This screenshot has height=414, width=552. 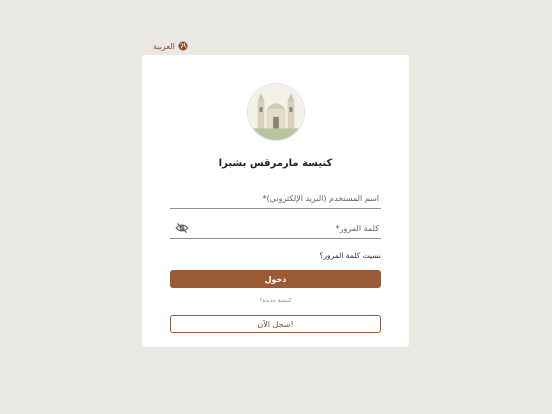 I want to click on globe-icon, so click(x=183, y=46).